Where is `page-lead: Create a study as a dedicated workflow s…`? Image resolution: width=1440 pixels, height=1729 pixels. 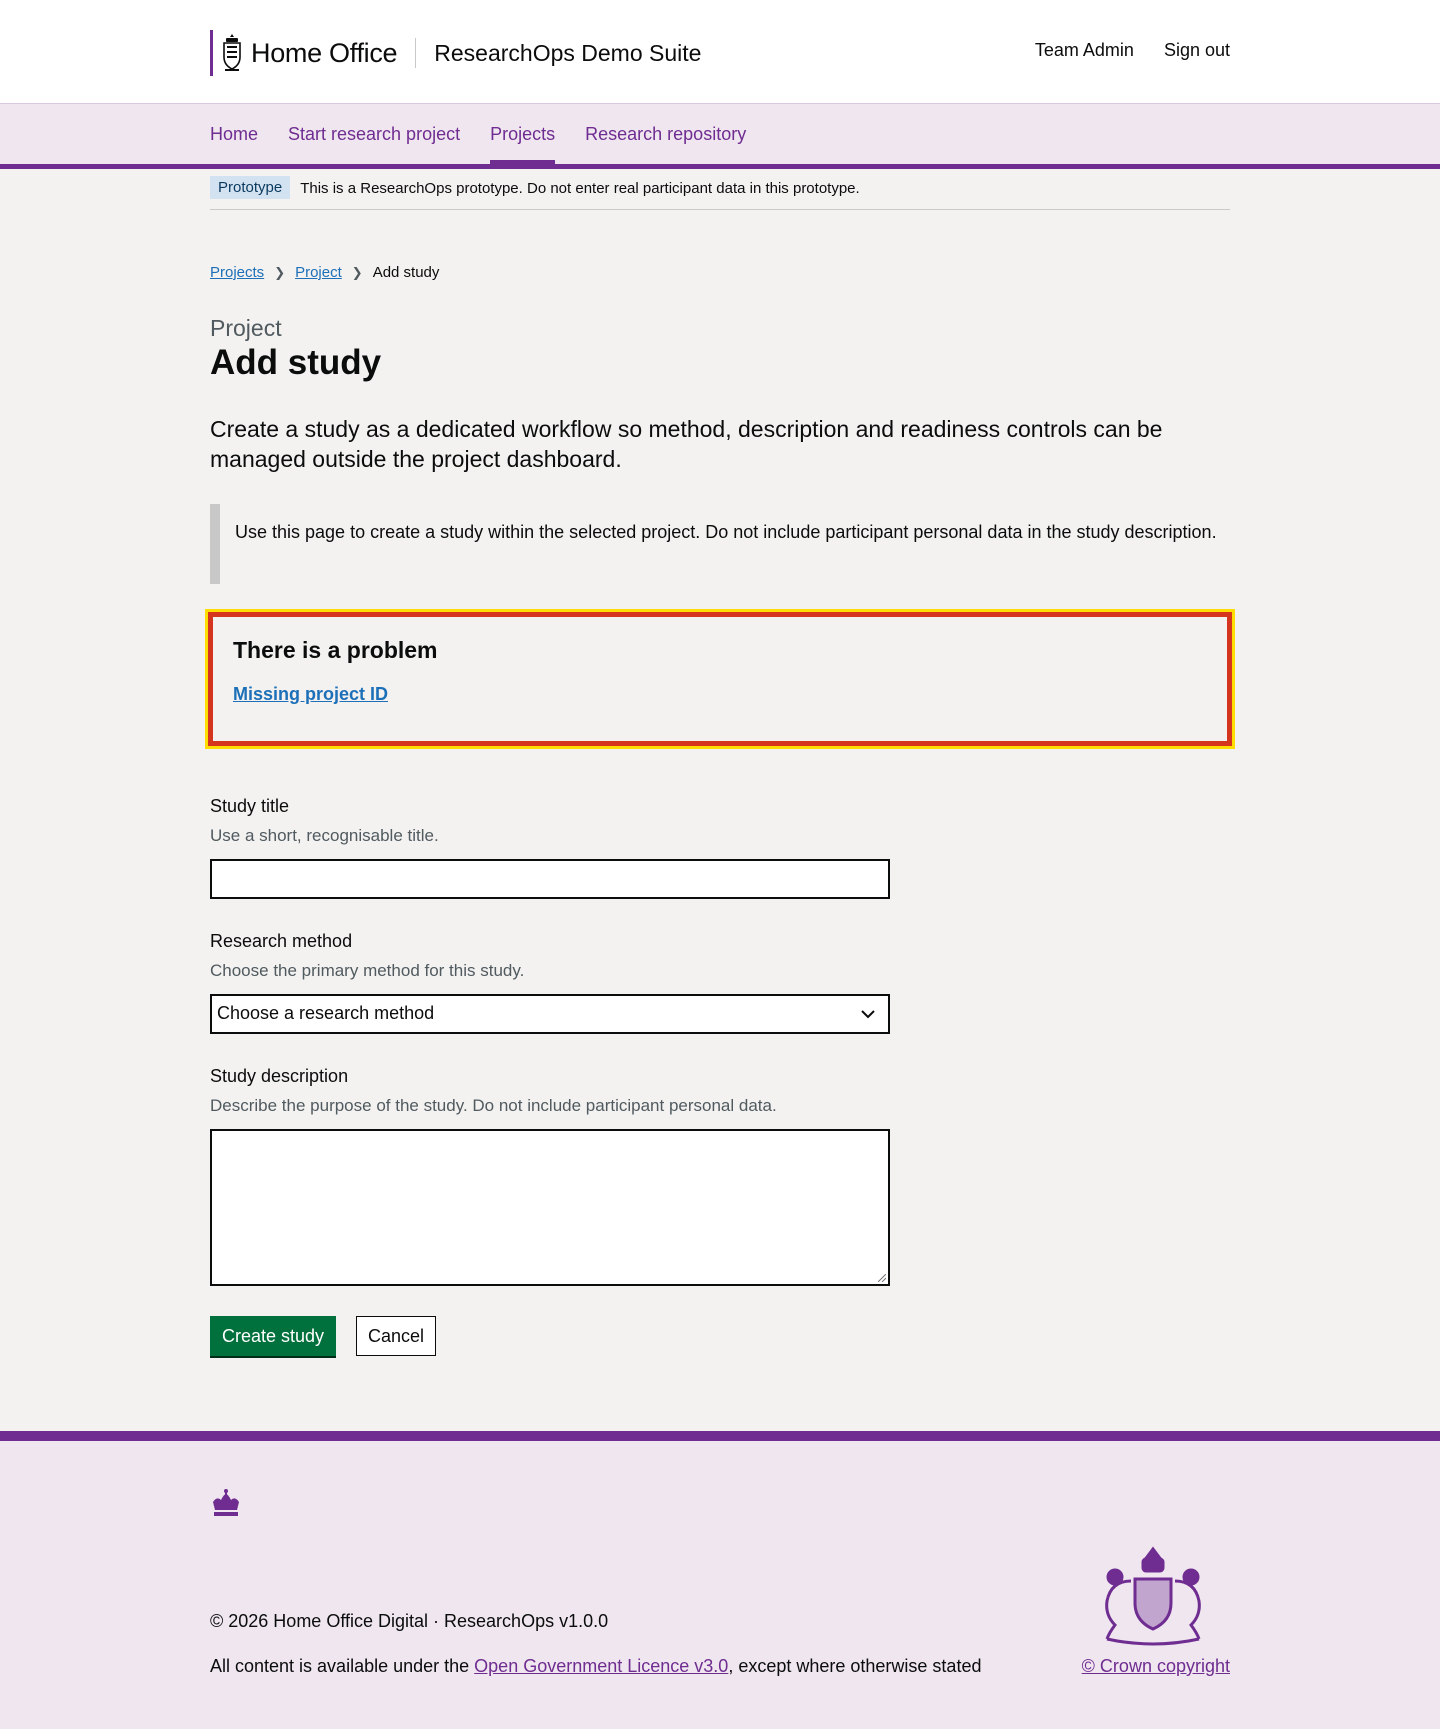 page-lead: Create a study as a dedicated workflow s… is located at coordinates (686, 444).